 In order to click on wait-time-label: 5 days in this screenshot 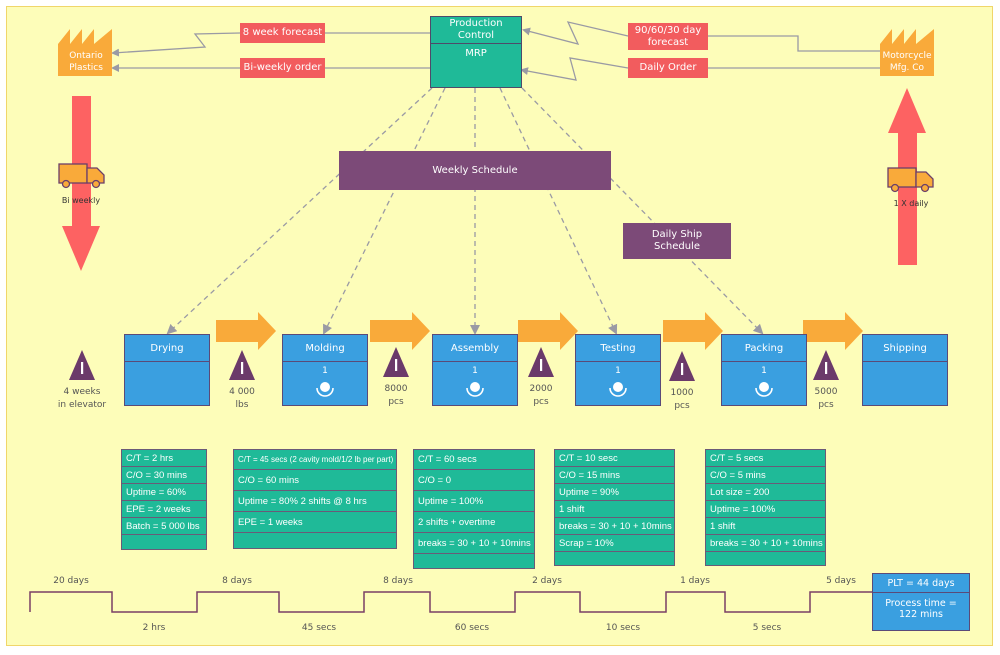, I will do `click(841, 581)`.